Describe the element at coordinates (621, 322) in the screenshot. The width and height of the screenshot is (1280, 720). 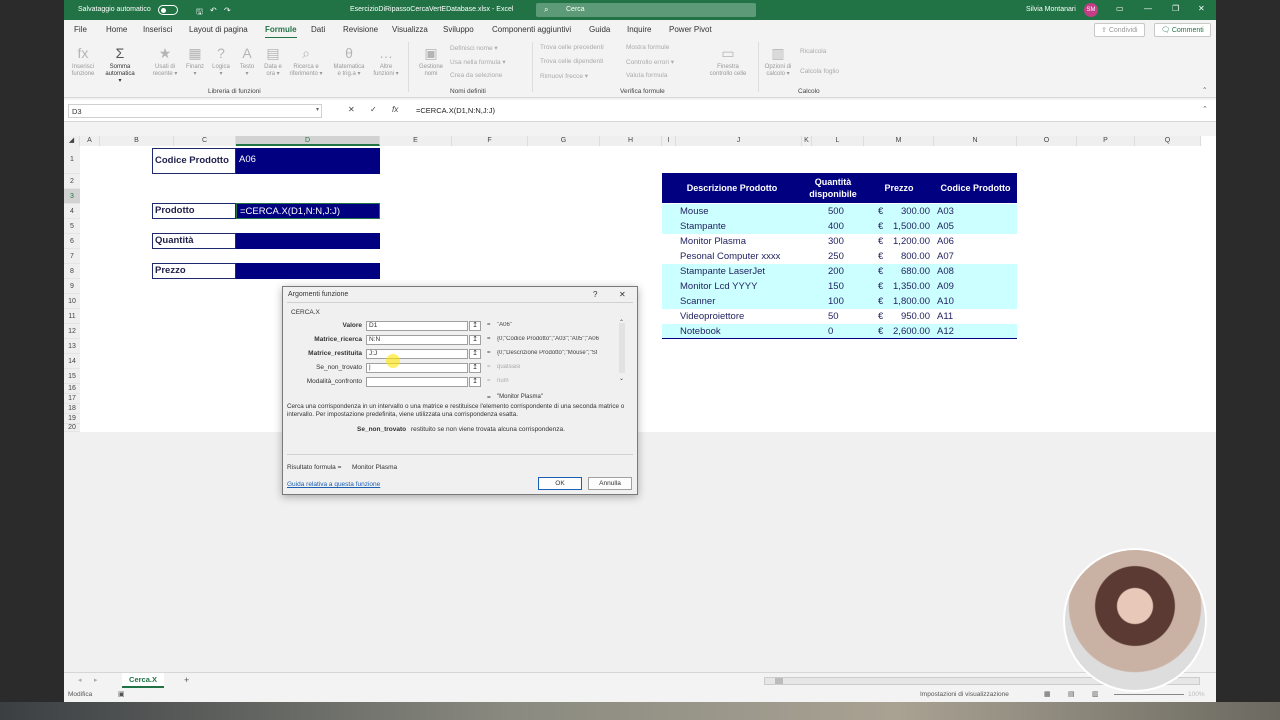
I see `scroll-up-icon: ⌃` at that location.